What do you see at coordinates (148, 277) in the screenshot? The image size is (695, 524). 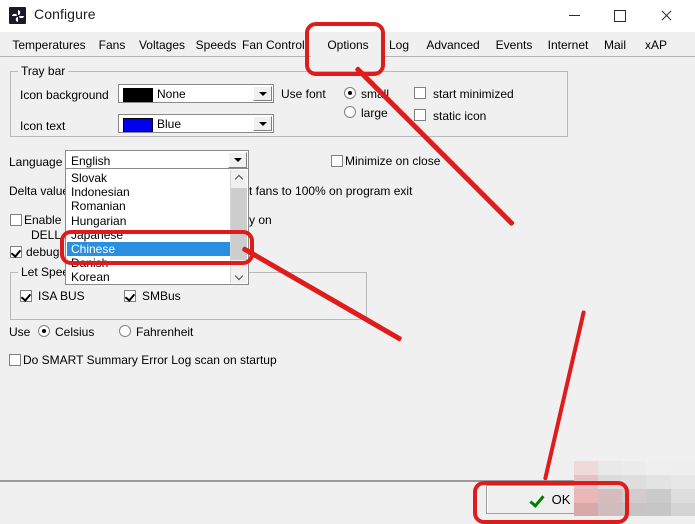 I see `dropdown-item-korean: Korean` at bounding box center [148, 277].